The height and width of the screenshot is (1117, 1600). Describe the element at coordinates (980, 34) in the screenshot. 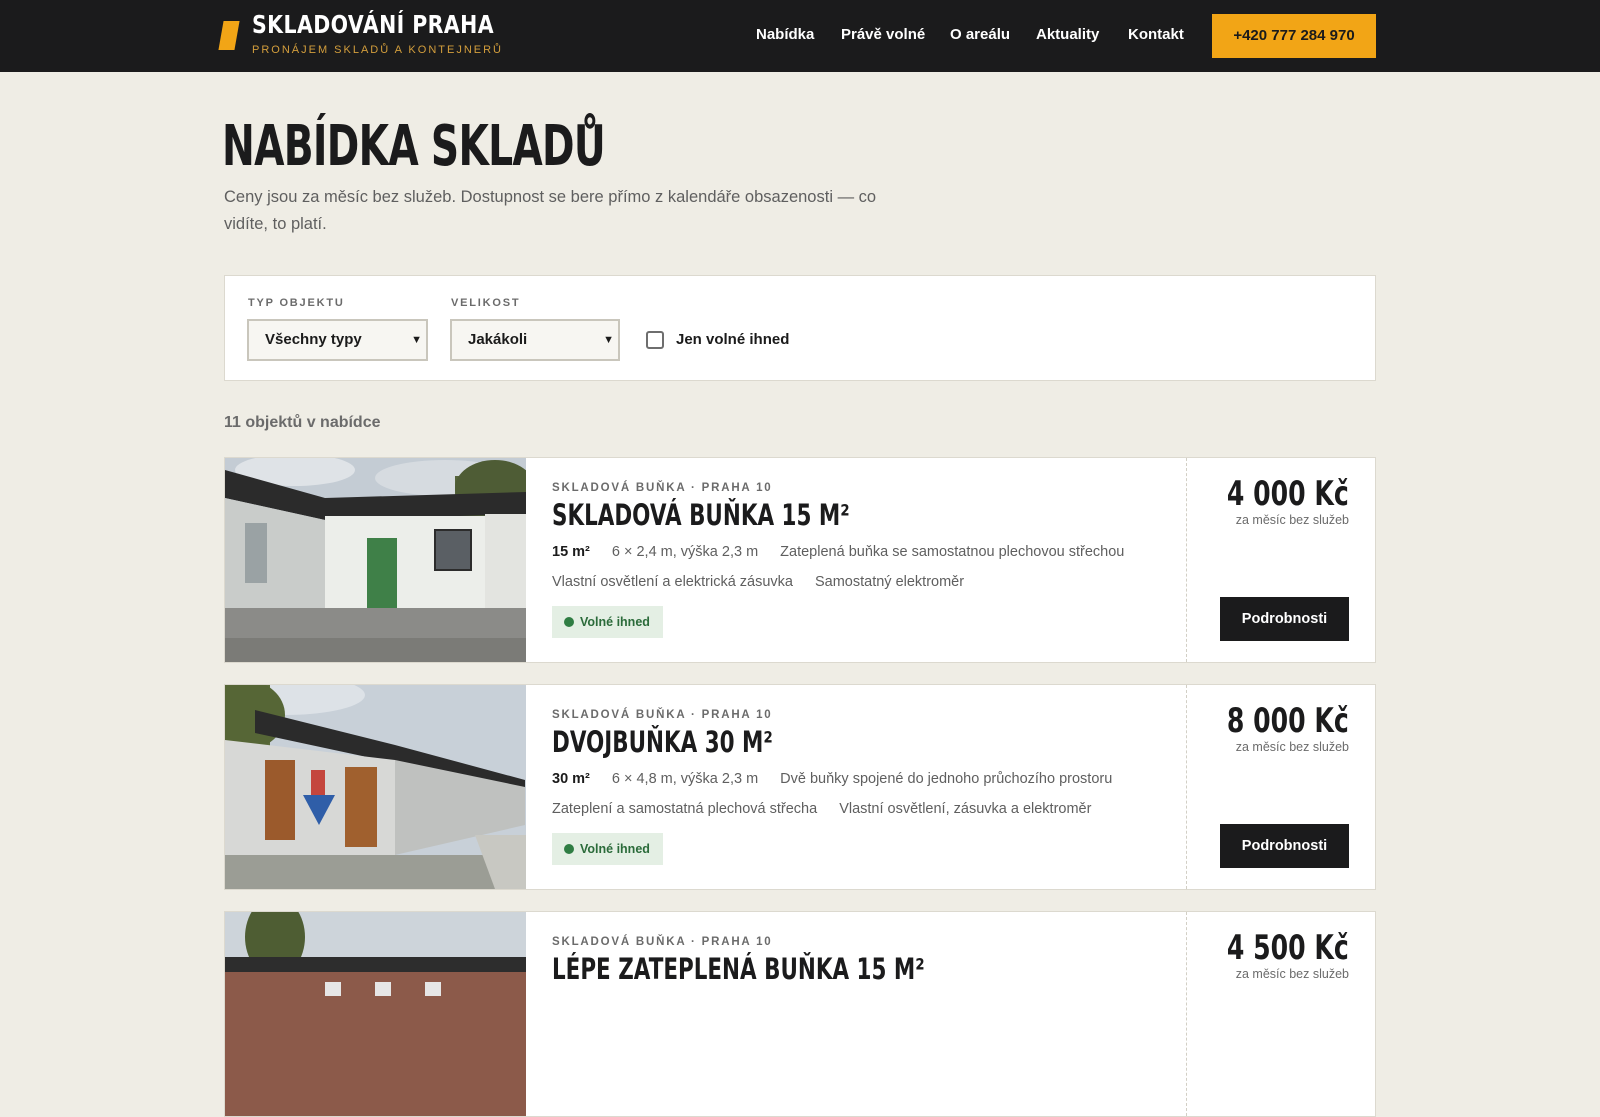

I see `nav-item-o-arealu: O areálu` at that location.